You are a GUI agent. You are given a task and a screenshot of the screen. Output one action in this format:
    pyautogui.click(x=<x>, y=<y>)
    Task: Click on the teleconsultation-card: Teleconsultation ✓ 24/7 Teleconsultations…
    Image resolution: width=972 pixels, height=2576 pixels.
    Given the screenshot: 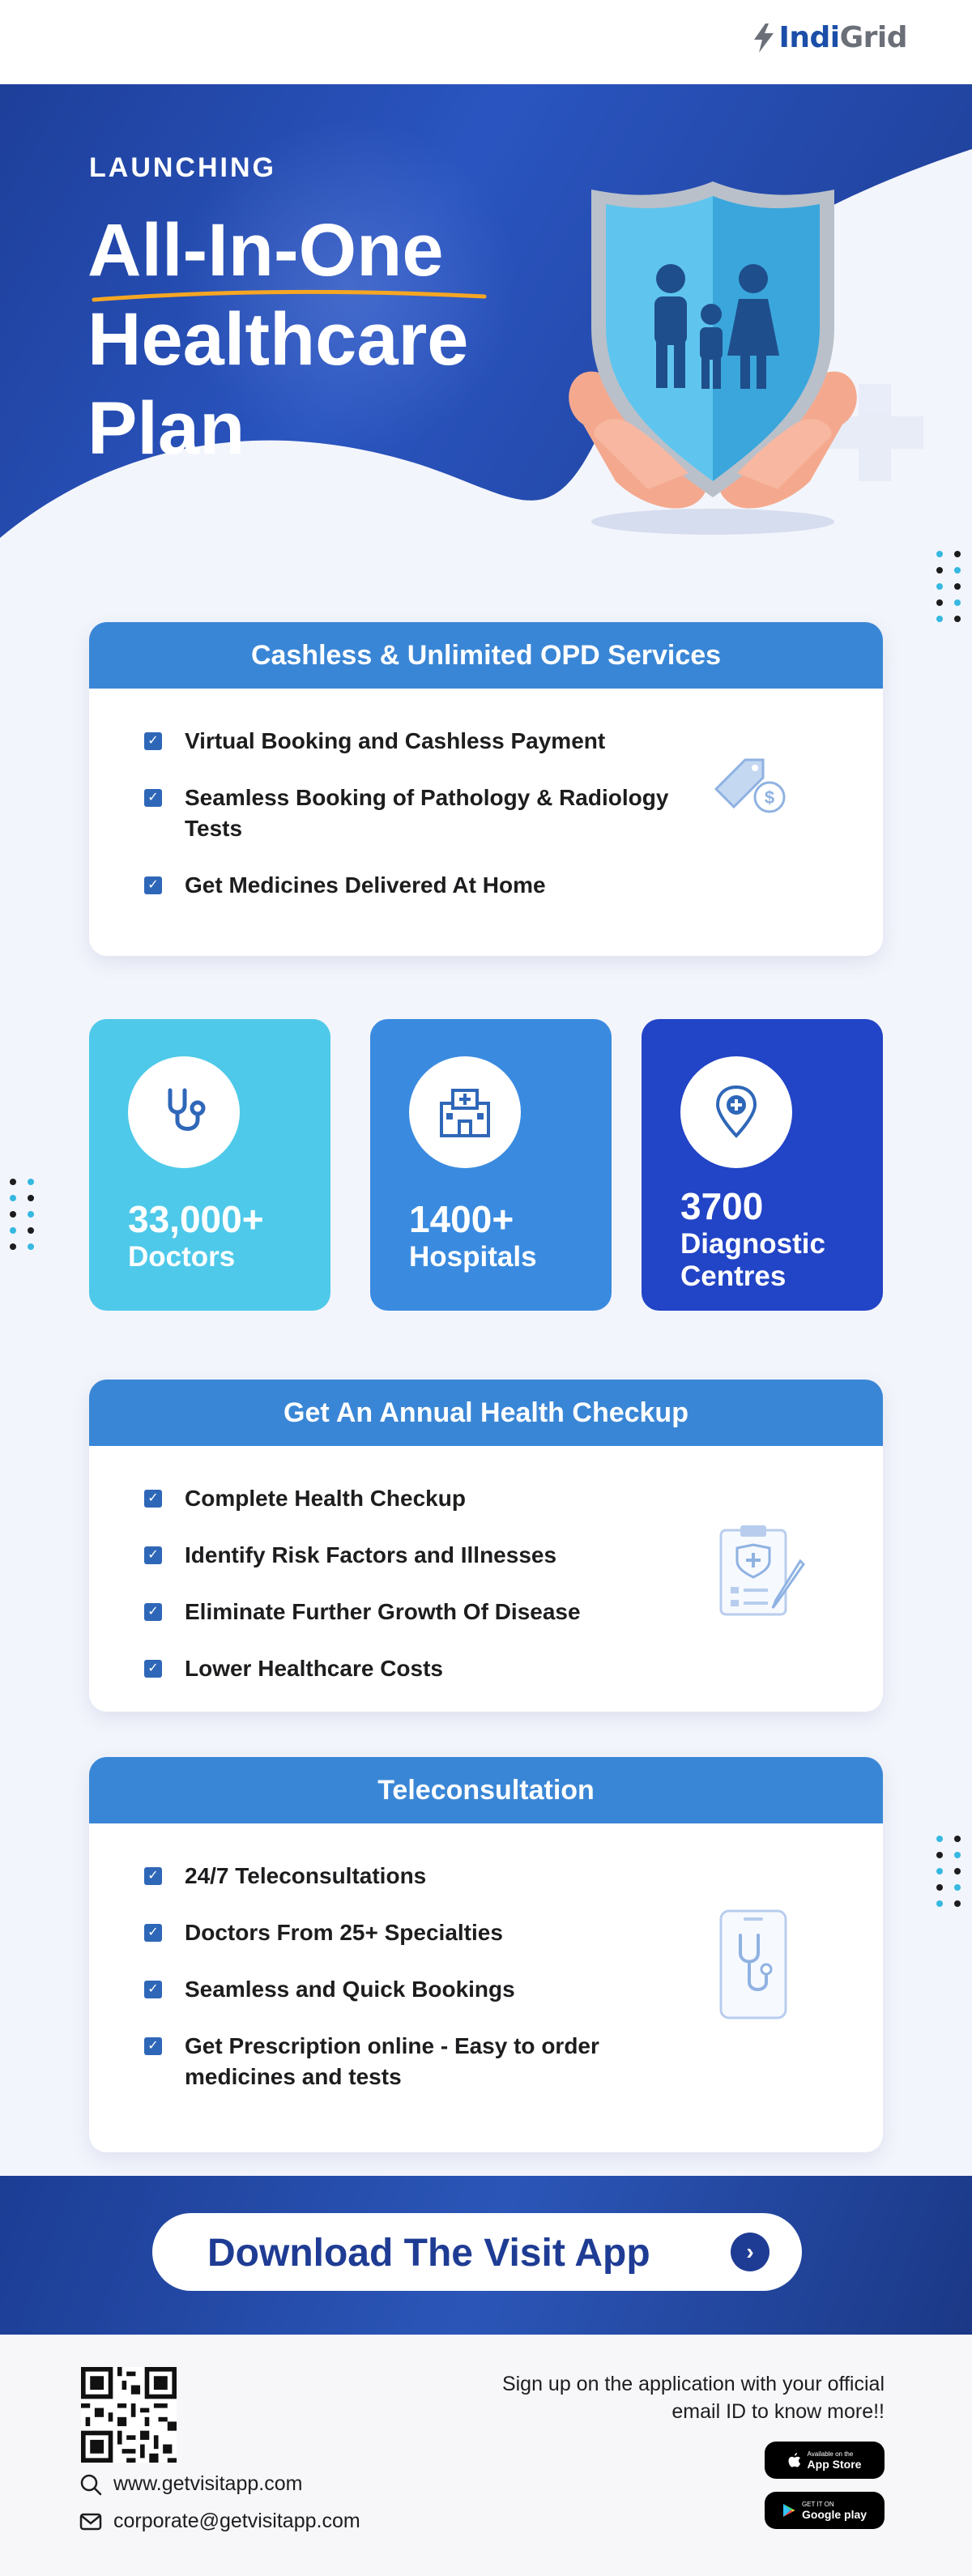 What is the action you would take?
    pyautogui.click(x=486, y=1955)
    